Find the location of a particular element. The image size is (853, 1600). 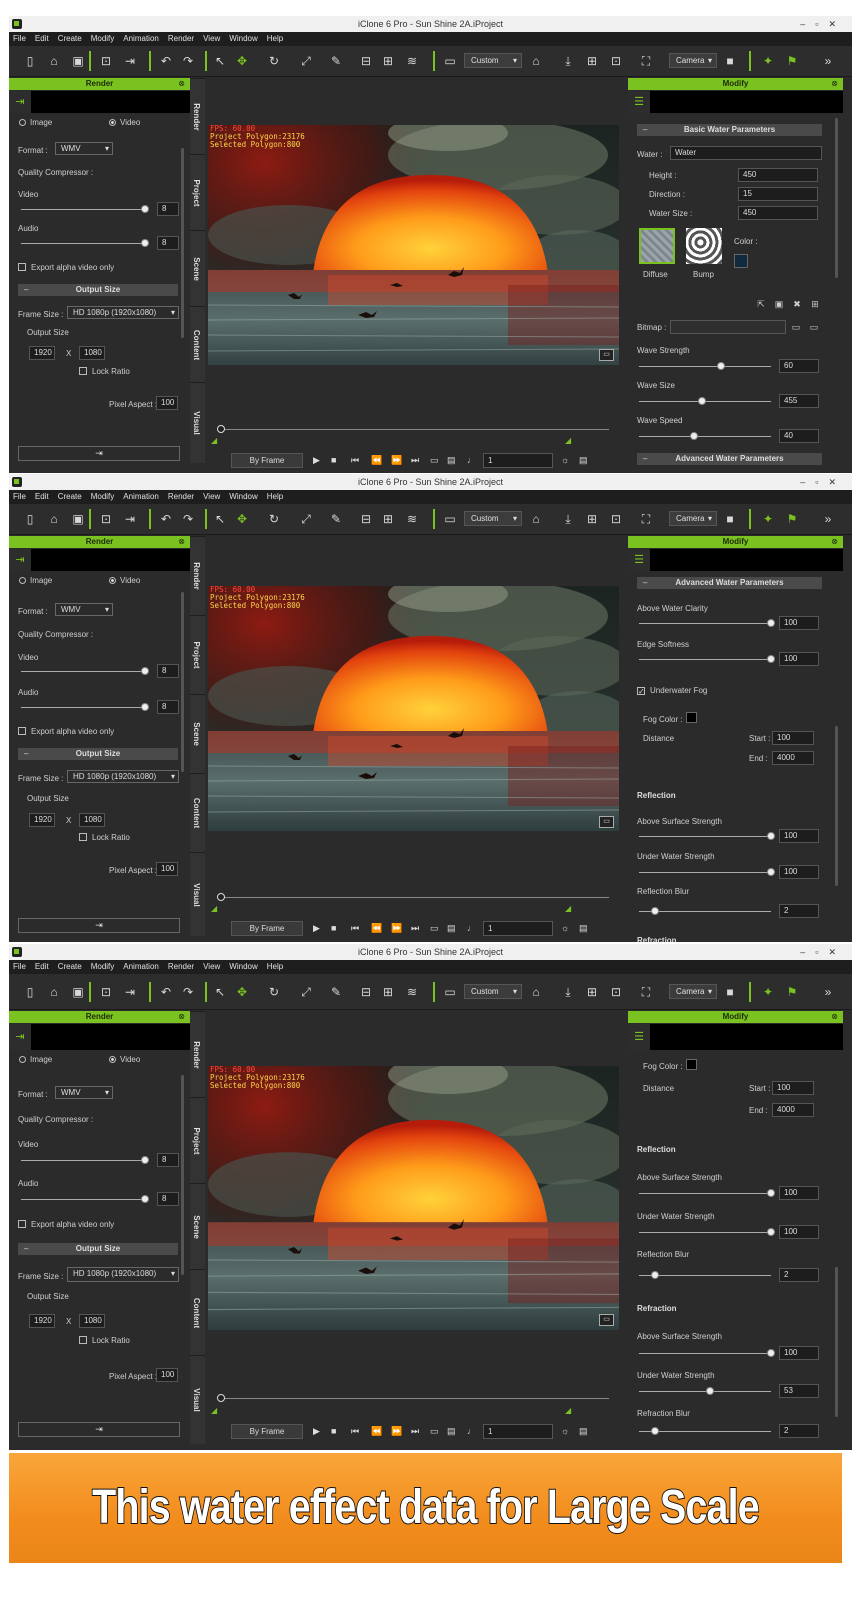

frame-icon: ⊞ is located at coordinates (592, 61).